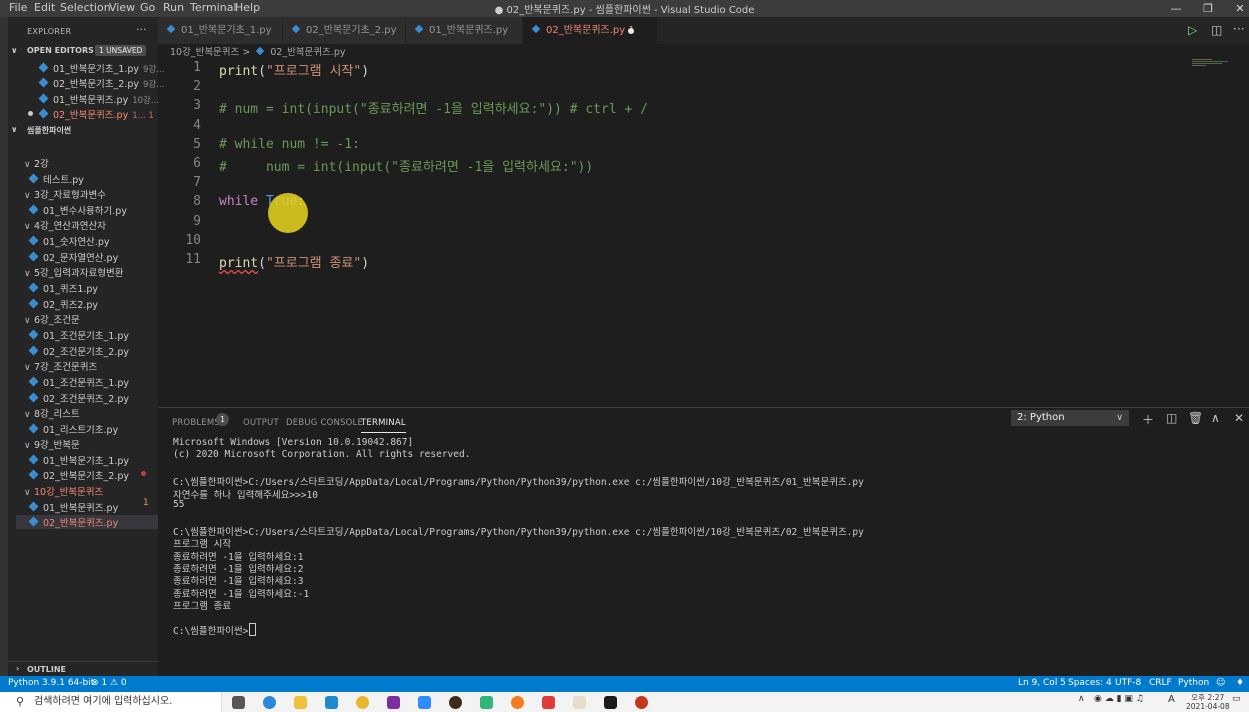 This screenshot has height=712, width=1249. What do you see at coordinates (78, 460) in the screenshot?
I see `file-item: 01_반복문기초_1.py` at bounding box center [78, 460].